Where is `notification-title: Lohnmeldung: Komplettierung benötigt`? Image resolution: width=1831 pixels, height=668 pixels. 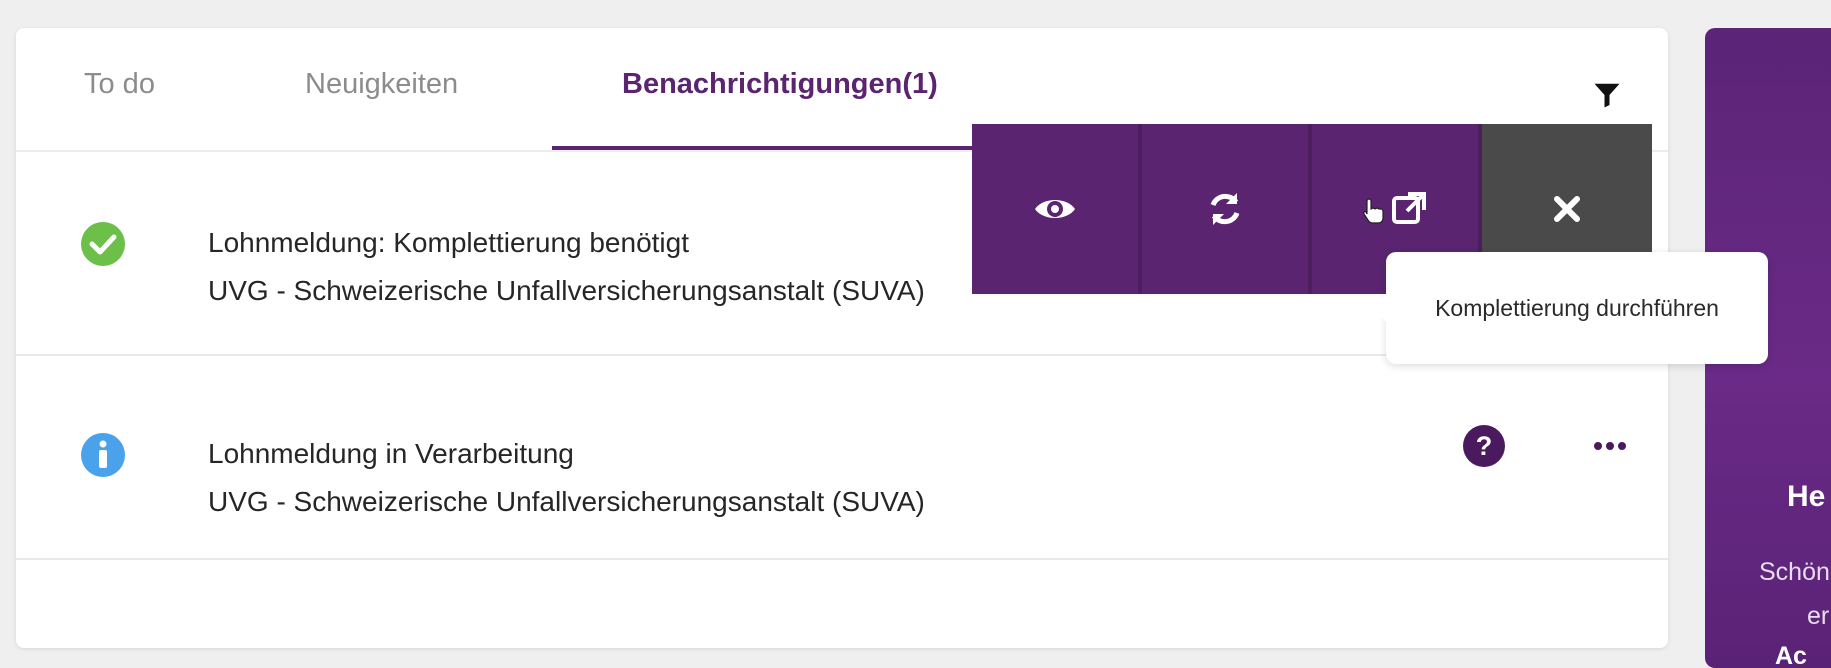 notification-title: Lohnmeldung: Komplettierung benötigt is located at coordinates (449, 242).